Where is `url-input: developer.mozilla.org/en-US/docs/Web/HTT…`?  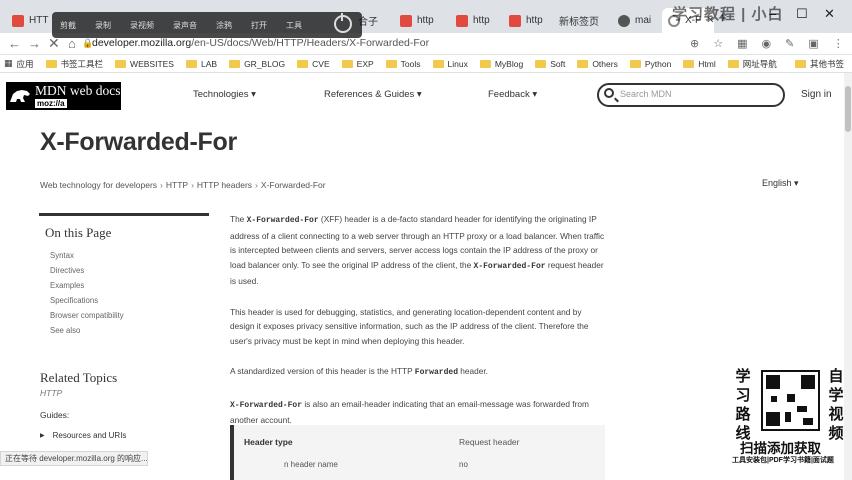 url-input: developer.mozilla.org/en-US/docs/Web/HTT… is located at coordinates (260, 43).